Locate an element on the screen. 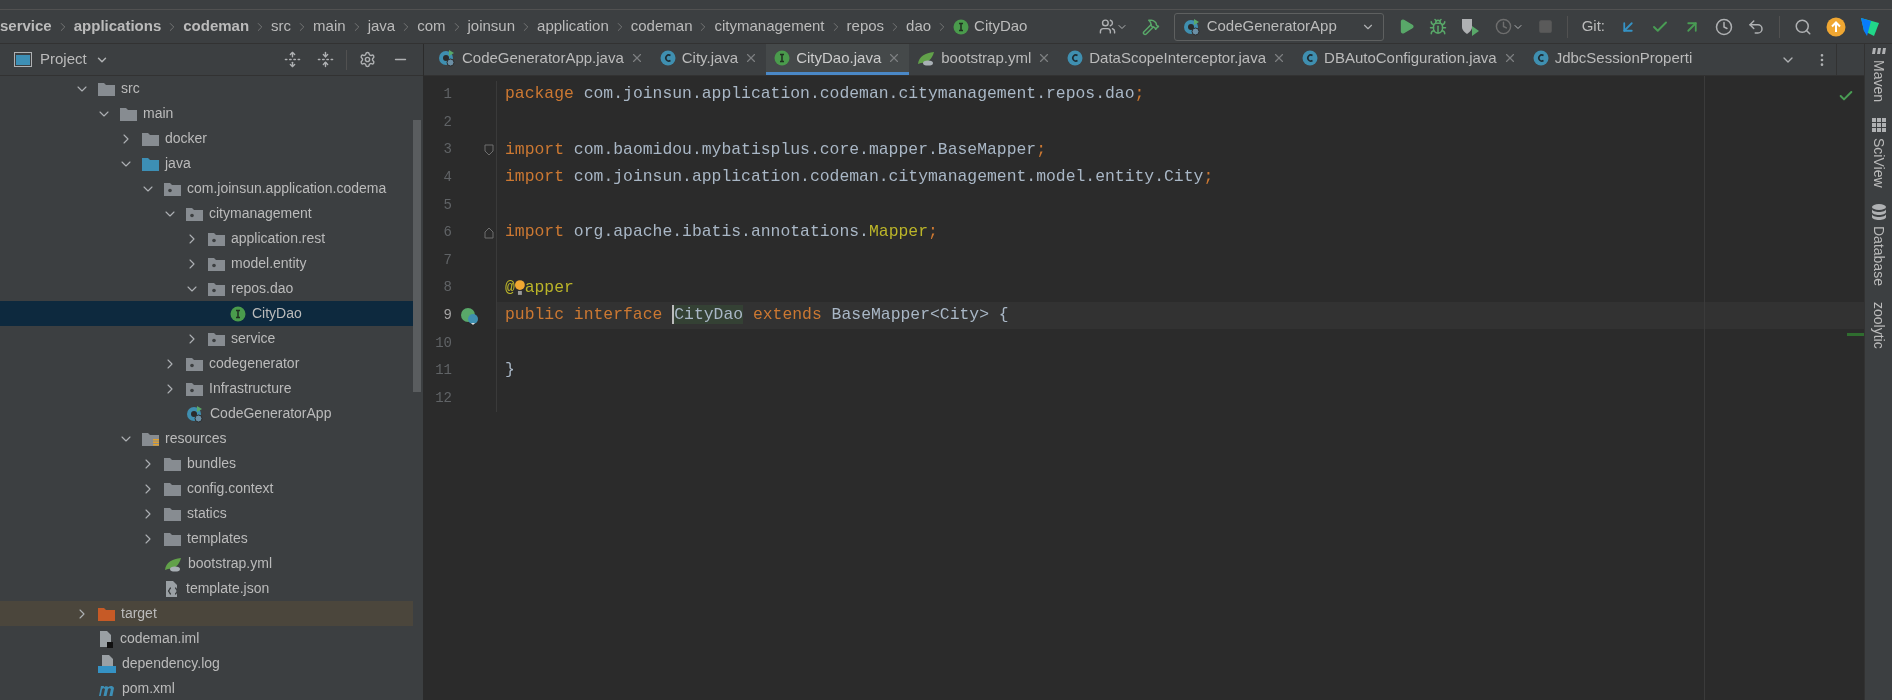  lightbulb-icon is located at coordinates (519, 287).